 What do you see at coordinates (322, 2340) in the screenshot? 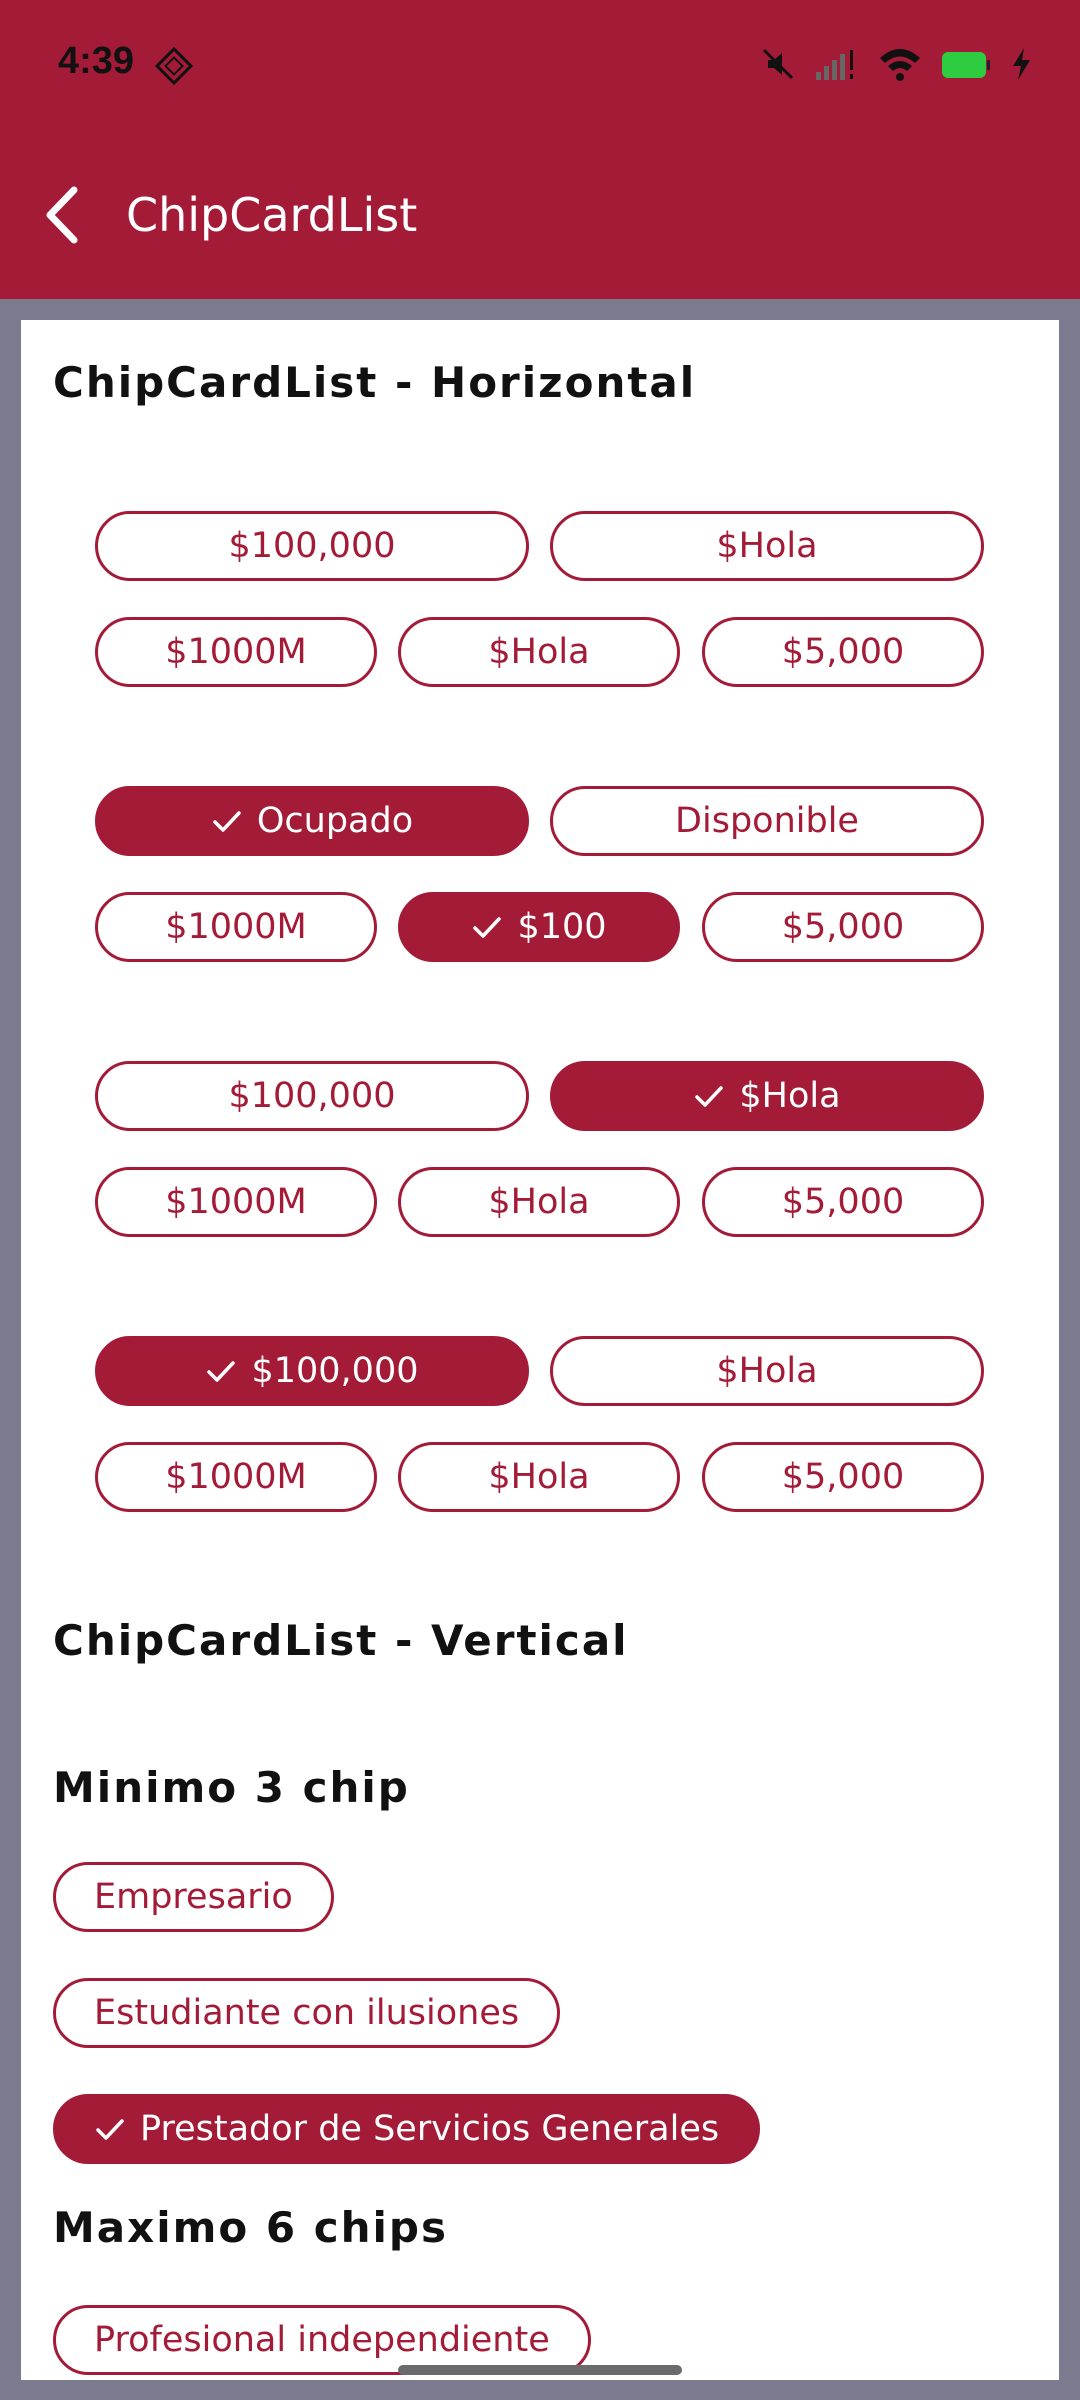
I see `chip-label: Profesional independiente` at bounding box center [322, 2340].